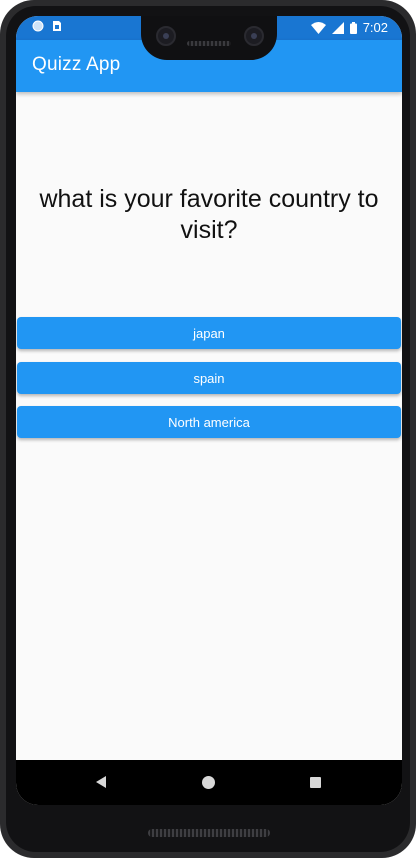  I want to click on app-title: Quizz App, so click(76, 64).